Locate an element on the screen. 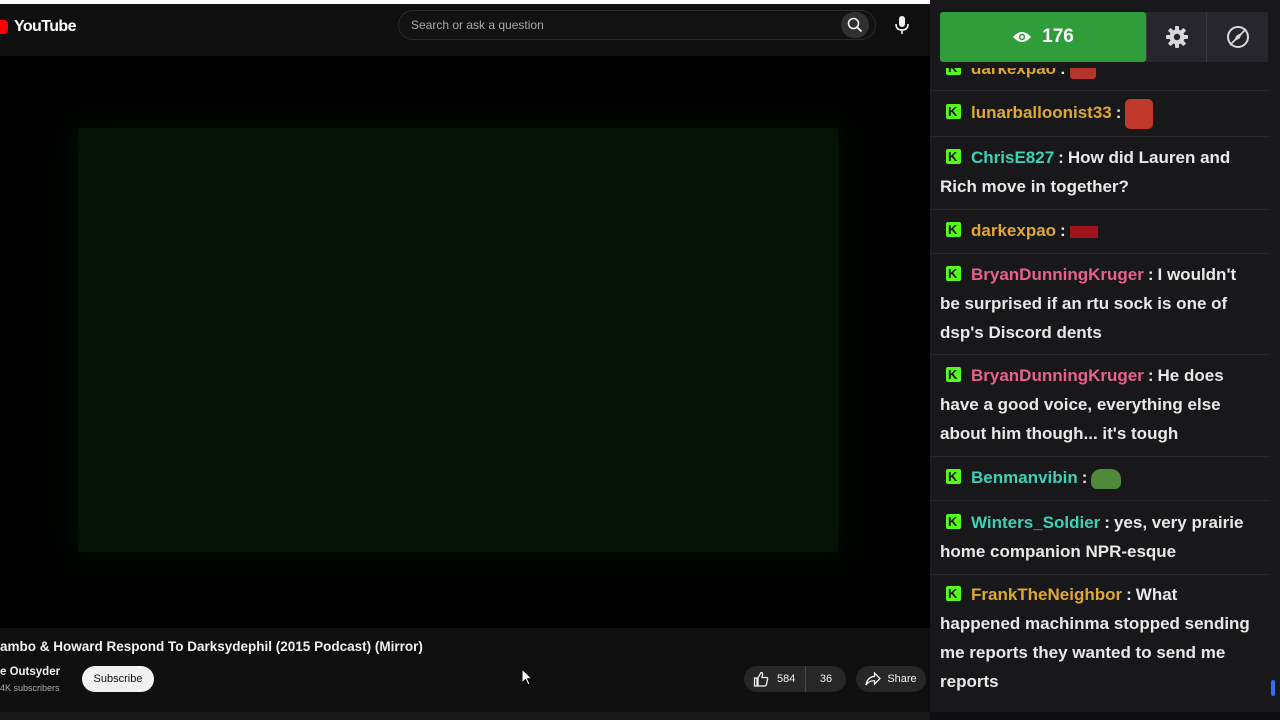 The image size is (1280, 720). popout-button is located at coordinates (1237, 37).